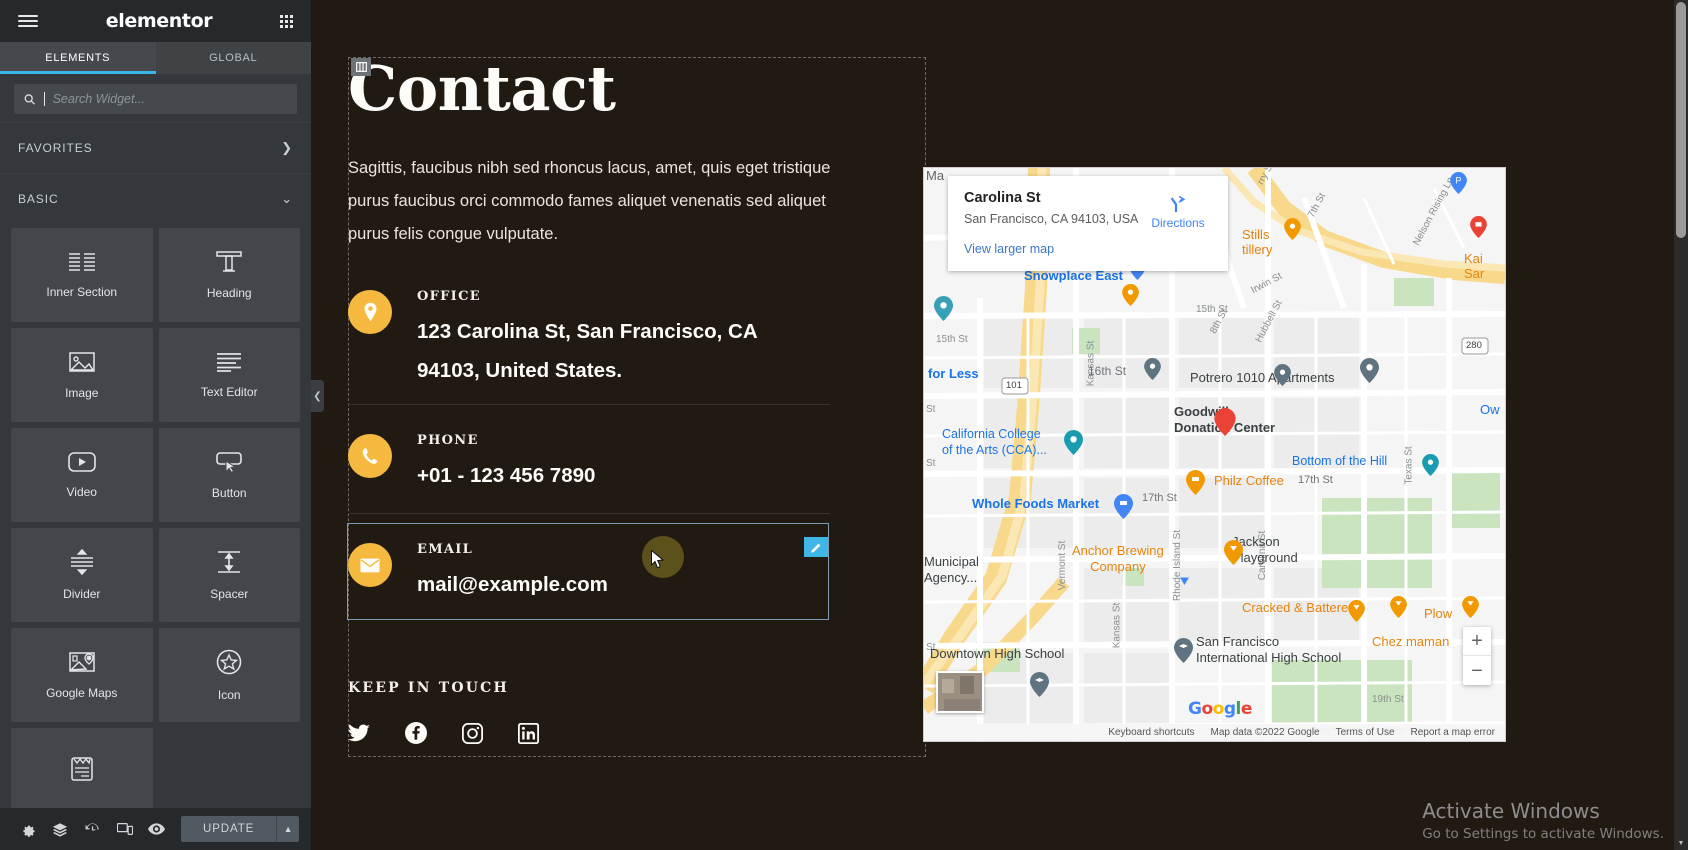  I want to click on map-street-label: 16th St, so click(1107, 371).